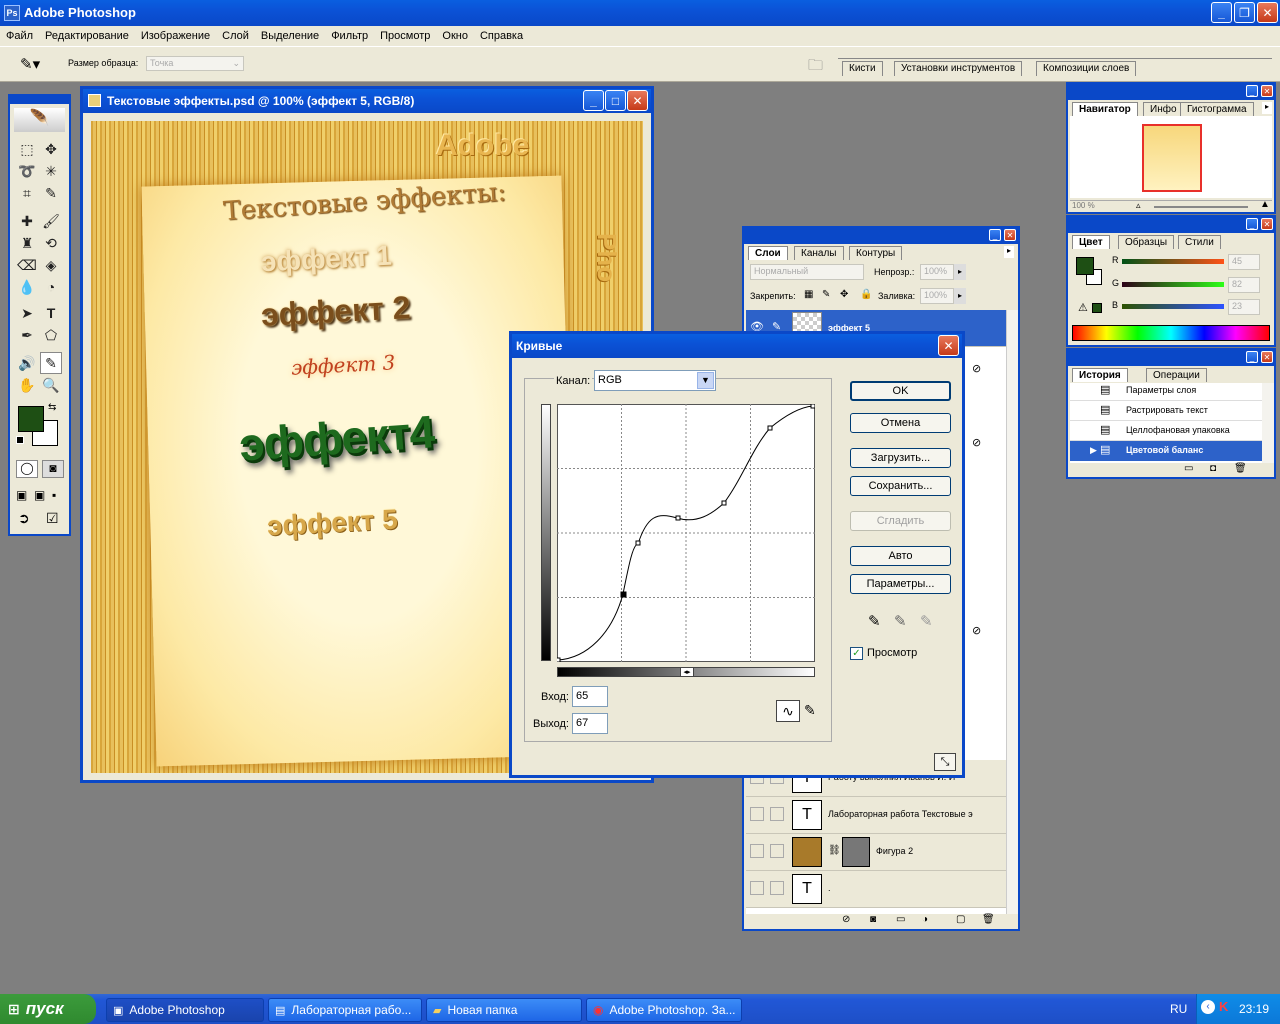 This screenshot has width=1280, height=1024. What do you see at coordinates (686, 533) in the screenshot?
I see `curves-graph` at bounding box center [686, 533].